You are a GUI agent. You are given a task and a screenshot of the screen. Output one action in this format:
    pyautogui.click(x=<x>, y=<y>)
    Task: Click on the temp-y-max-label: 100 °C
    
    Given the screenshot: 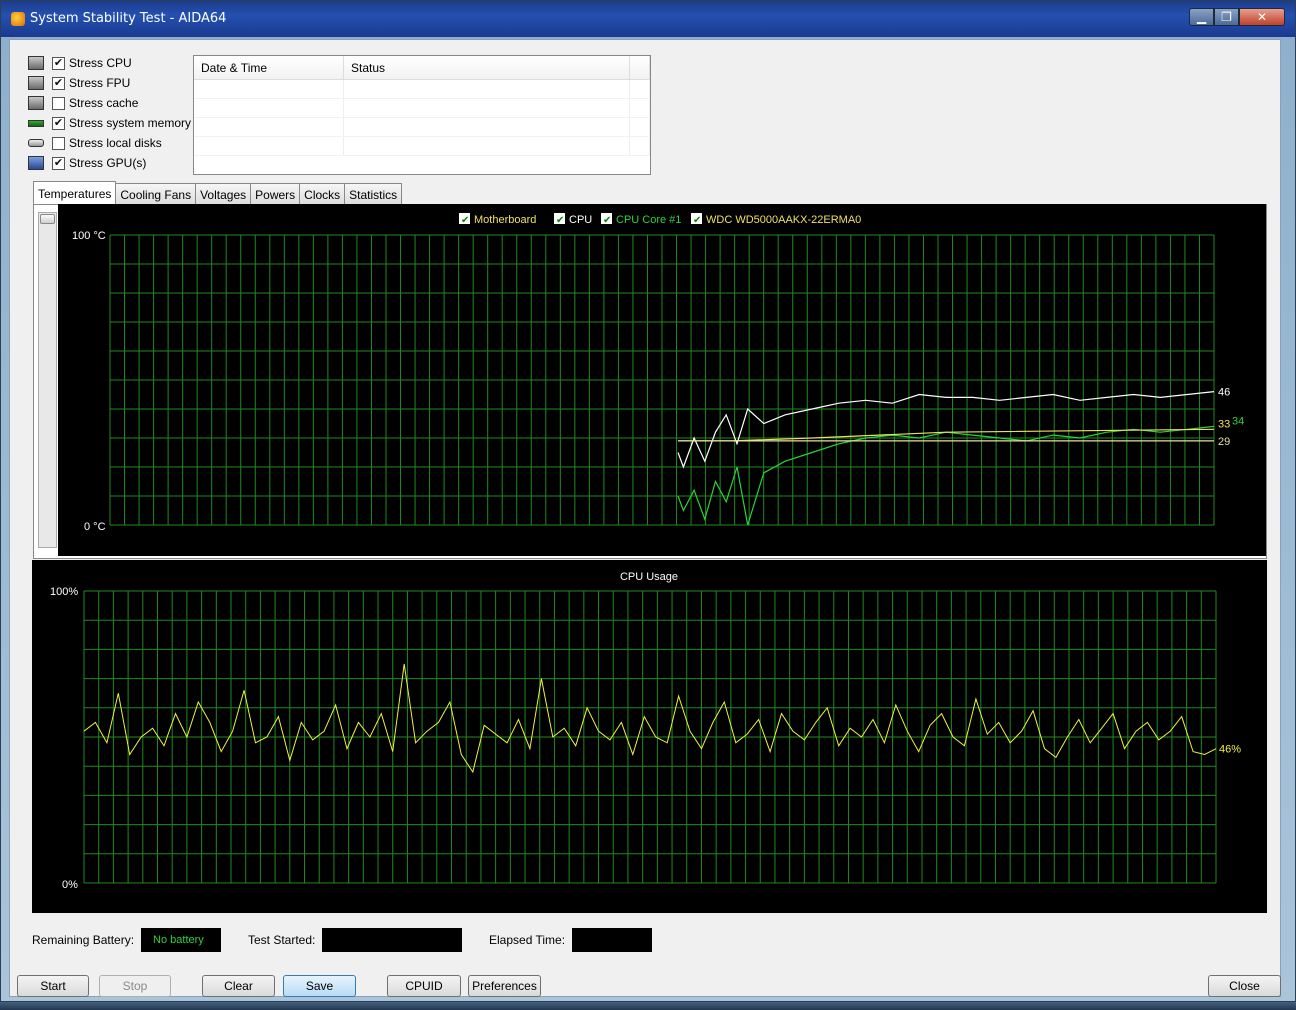 What is the action you would take?
    pyautogui.click(x=89, y=236)
    